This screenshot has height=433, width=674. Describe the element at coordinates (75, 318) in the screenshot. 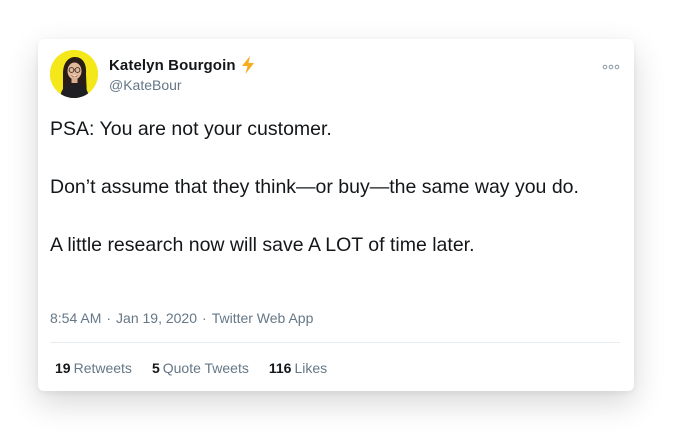

I see `tweet-time: 8:54 AM` at that location.